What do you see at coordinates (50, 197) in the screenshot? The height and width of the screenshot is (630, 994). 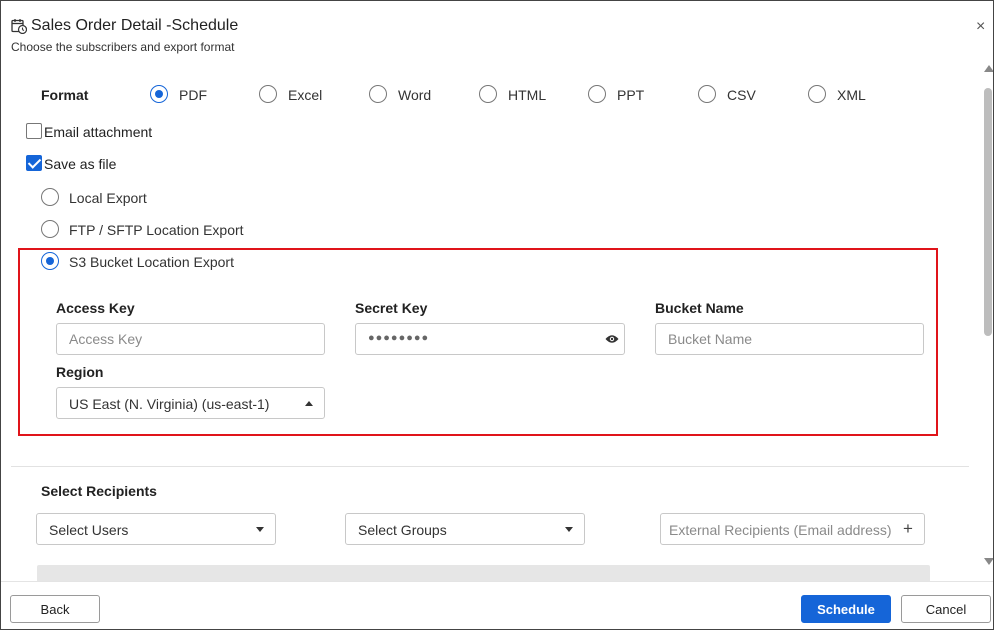 I see `local-export-radio` at bounding box center [50, 197].